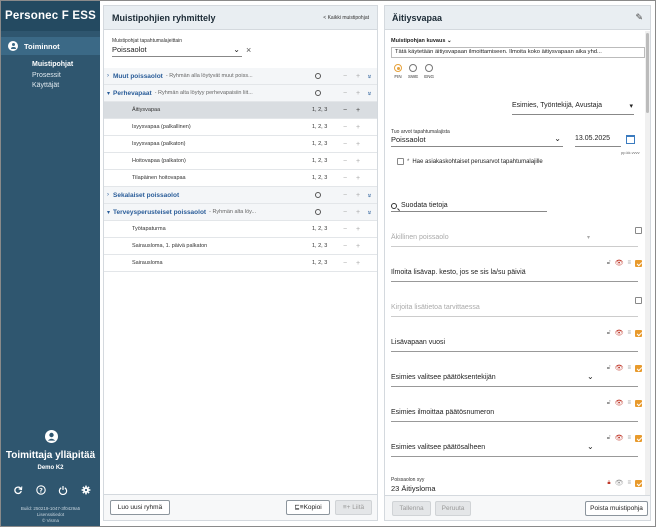 This screenshot has width=656, height=527. Describe the element at coordinates (51, 436) in the screenshot. I see `avatar-icon` at that location.